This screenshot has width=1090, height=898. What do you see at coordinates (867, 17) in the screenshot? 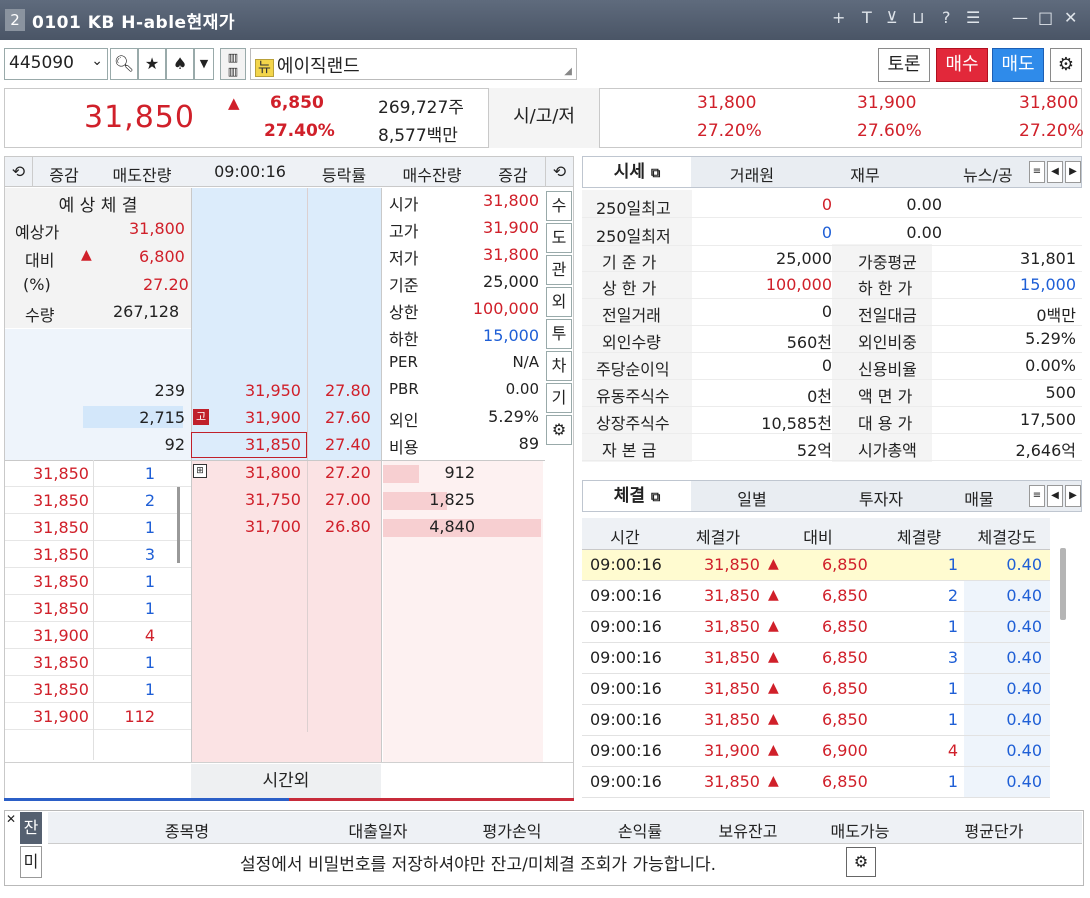
I see `font-icon: T` at bounding box center [867, 17].